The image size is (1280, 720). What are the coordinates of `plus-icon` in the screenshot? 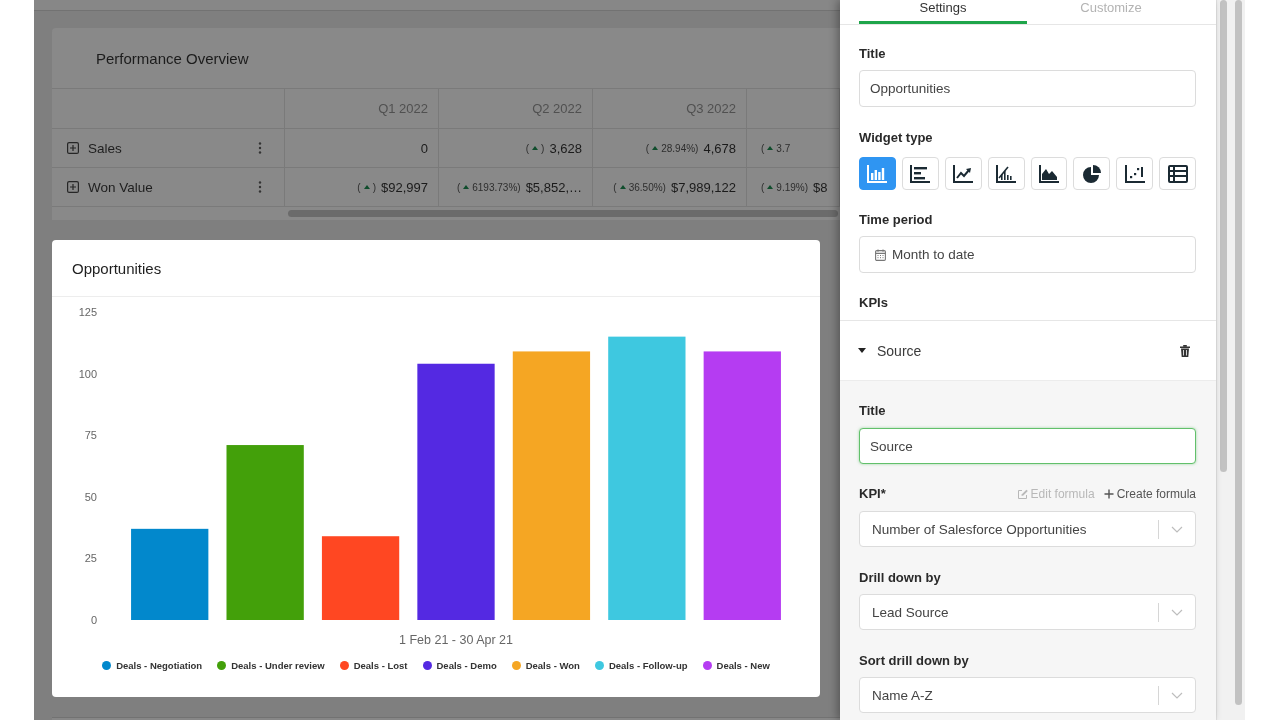 It's located at (1108, 494).